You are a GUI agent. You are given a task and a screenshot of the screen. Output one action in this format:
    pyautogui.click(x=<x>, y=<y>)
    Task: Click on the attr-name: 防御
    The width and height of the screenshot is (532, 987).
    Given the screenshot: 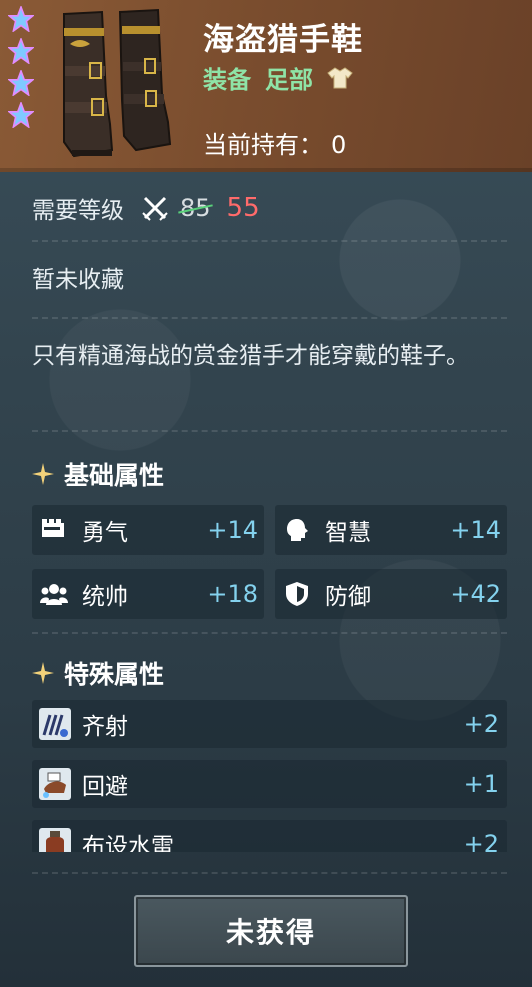 What is the action you would take?
    pyautogui.click(x=348, y=597)
    